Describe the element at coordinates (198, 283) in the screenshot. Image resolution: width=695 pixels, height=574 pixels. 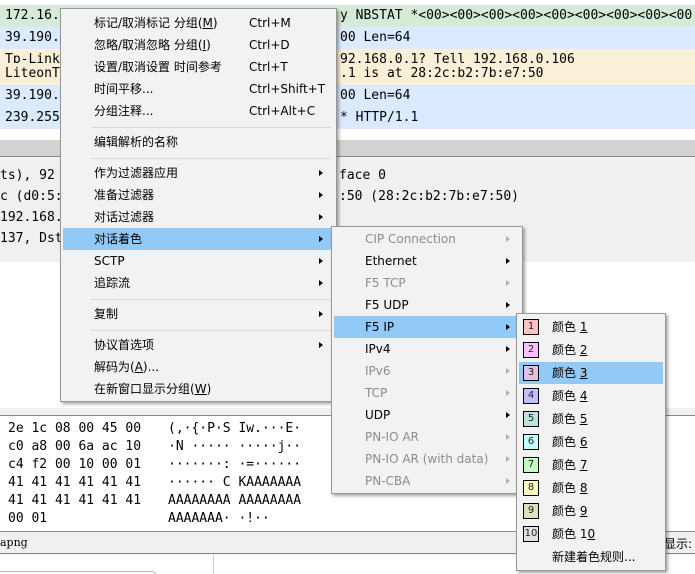
I see `menu-item-follow-stream: 追踪流` at that location.